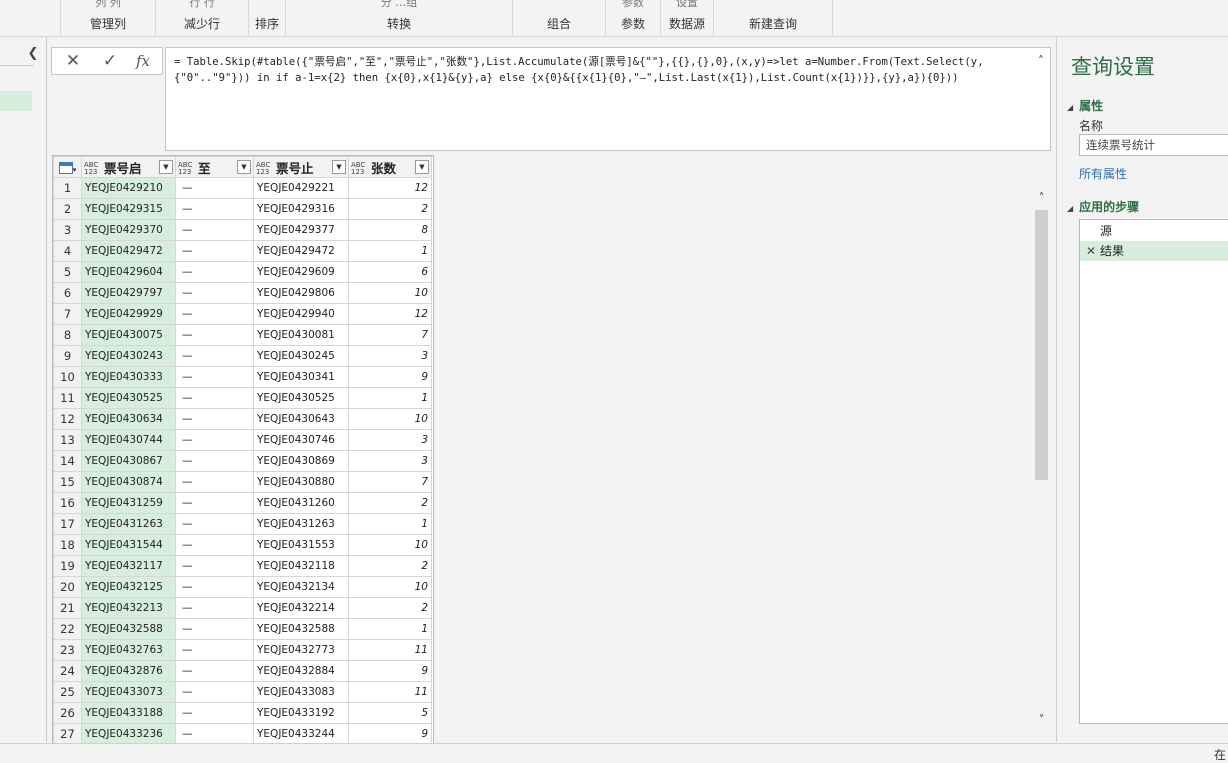 The height and width of the screenshot is (763, 1228). Describe the element at coordinates (129, 230) in the screenshot. I see `cell-ticket-start: YEQJE0429370` at that location.